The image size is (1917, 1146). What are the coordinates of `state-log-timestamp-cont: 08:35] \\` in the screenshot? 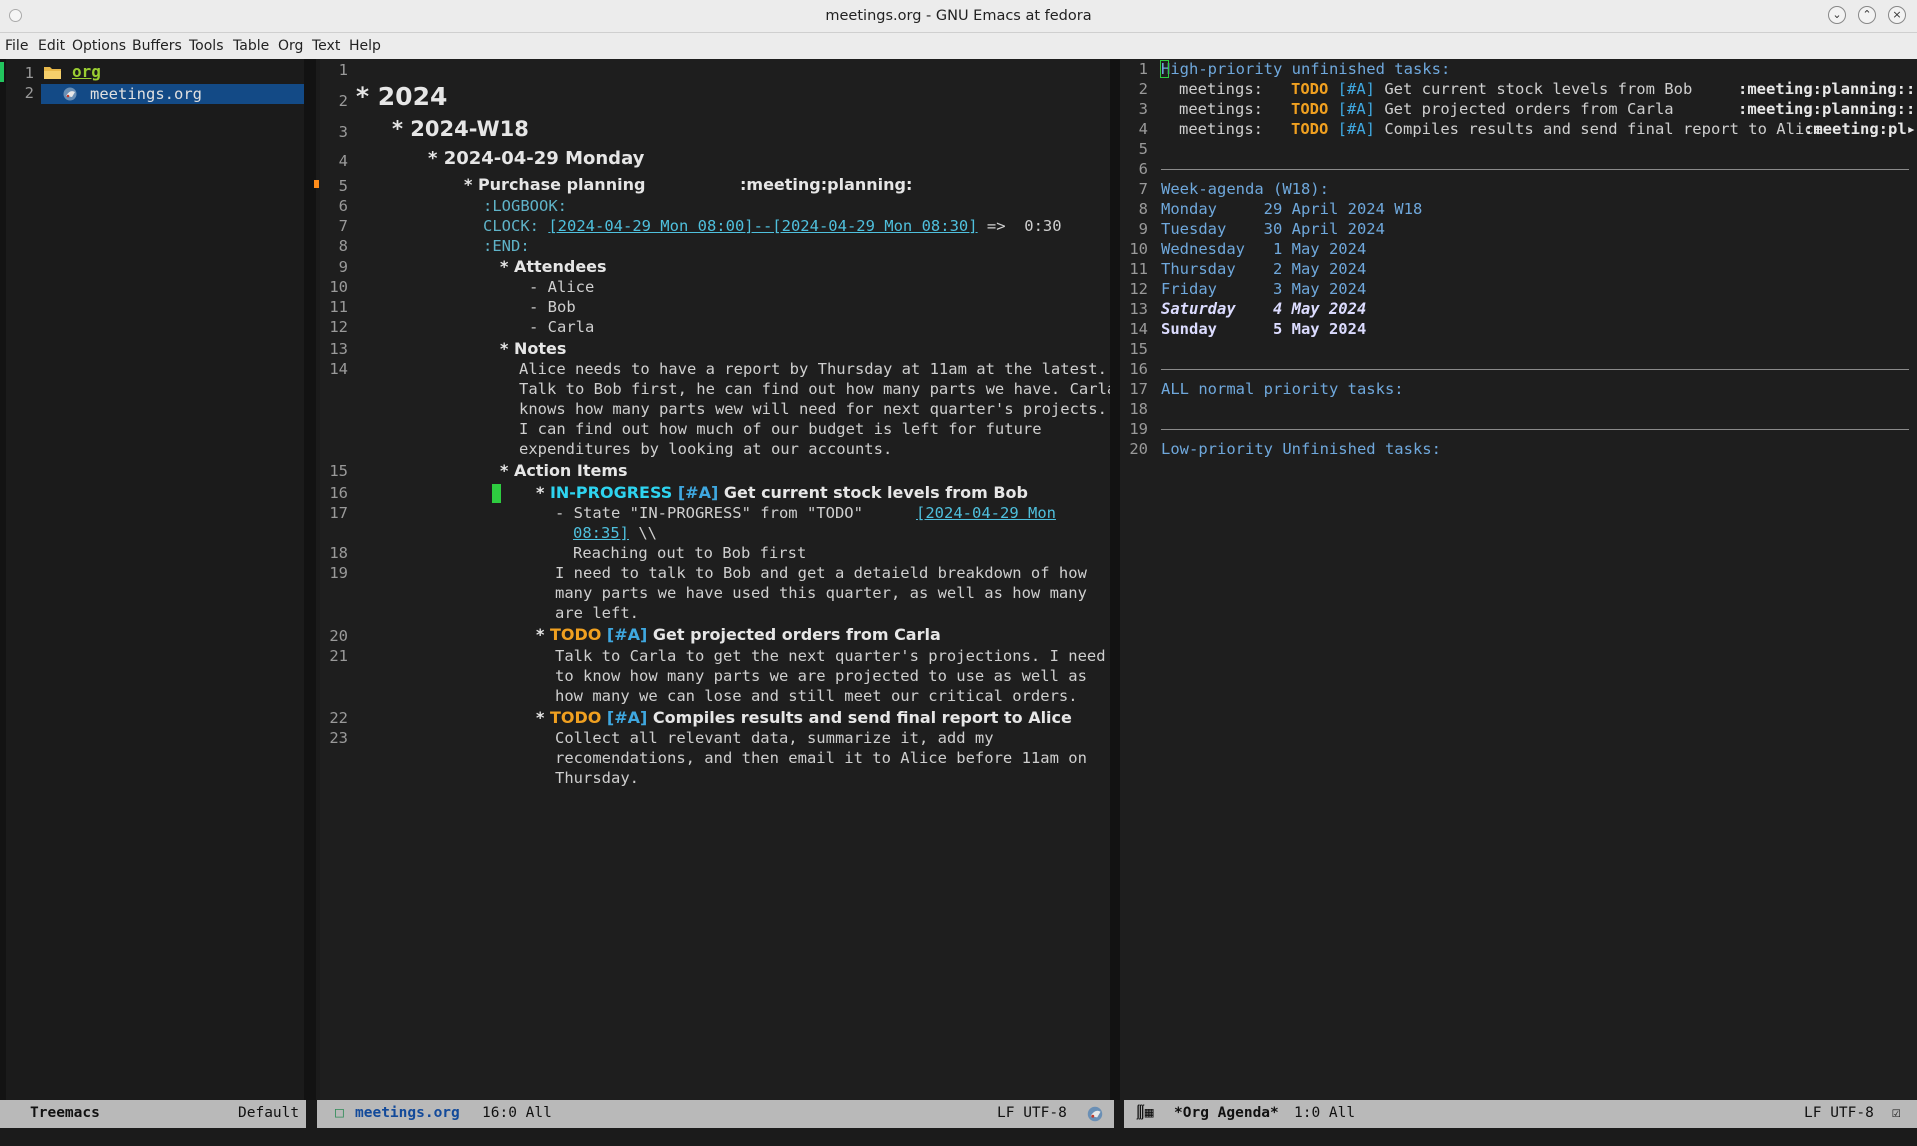 It's located at (615, 533).